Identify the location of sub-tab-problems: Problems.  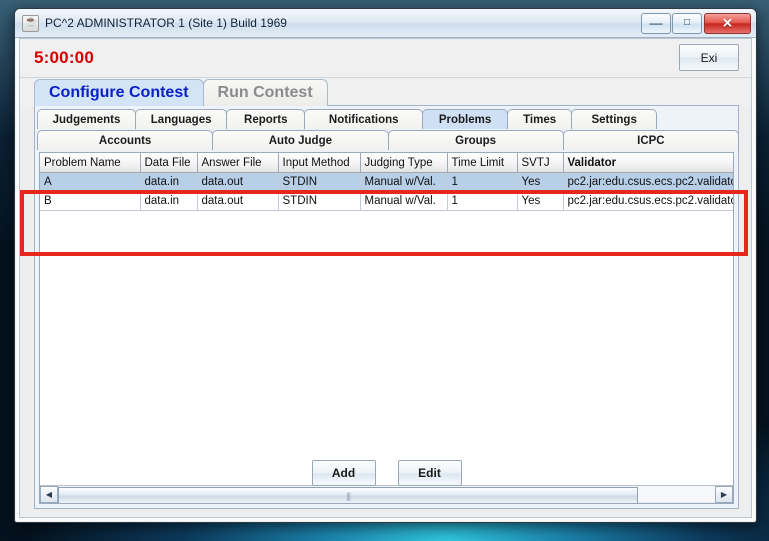
(465, 119).